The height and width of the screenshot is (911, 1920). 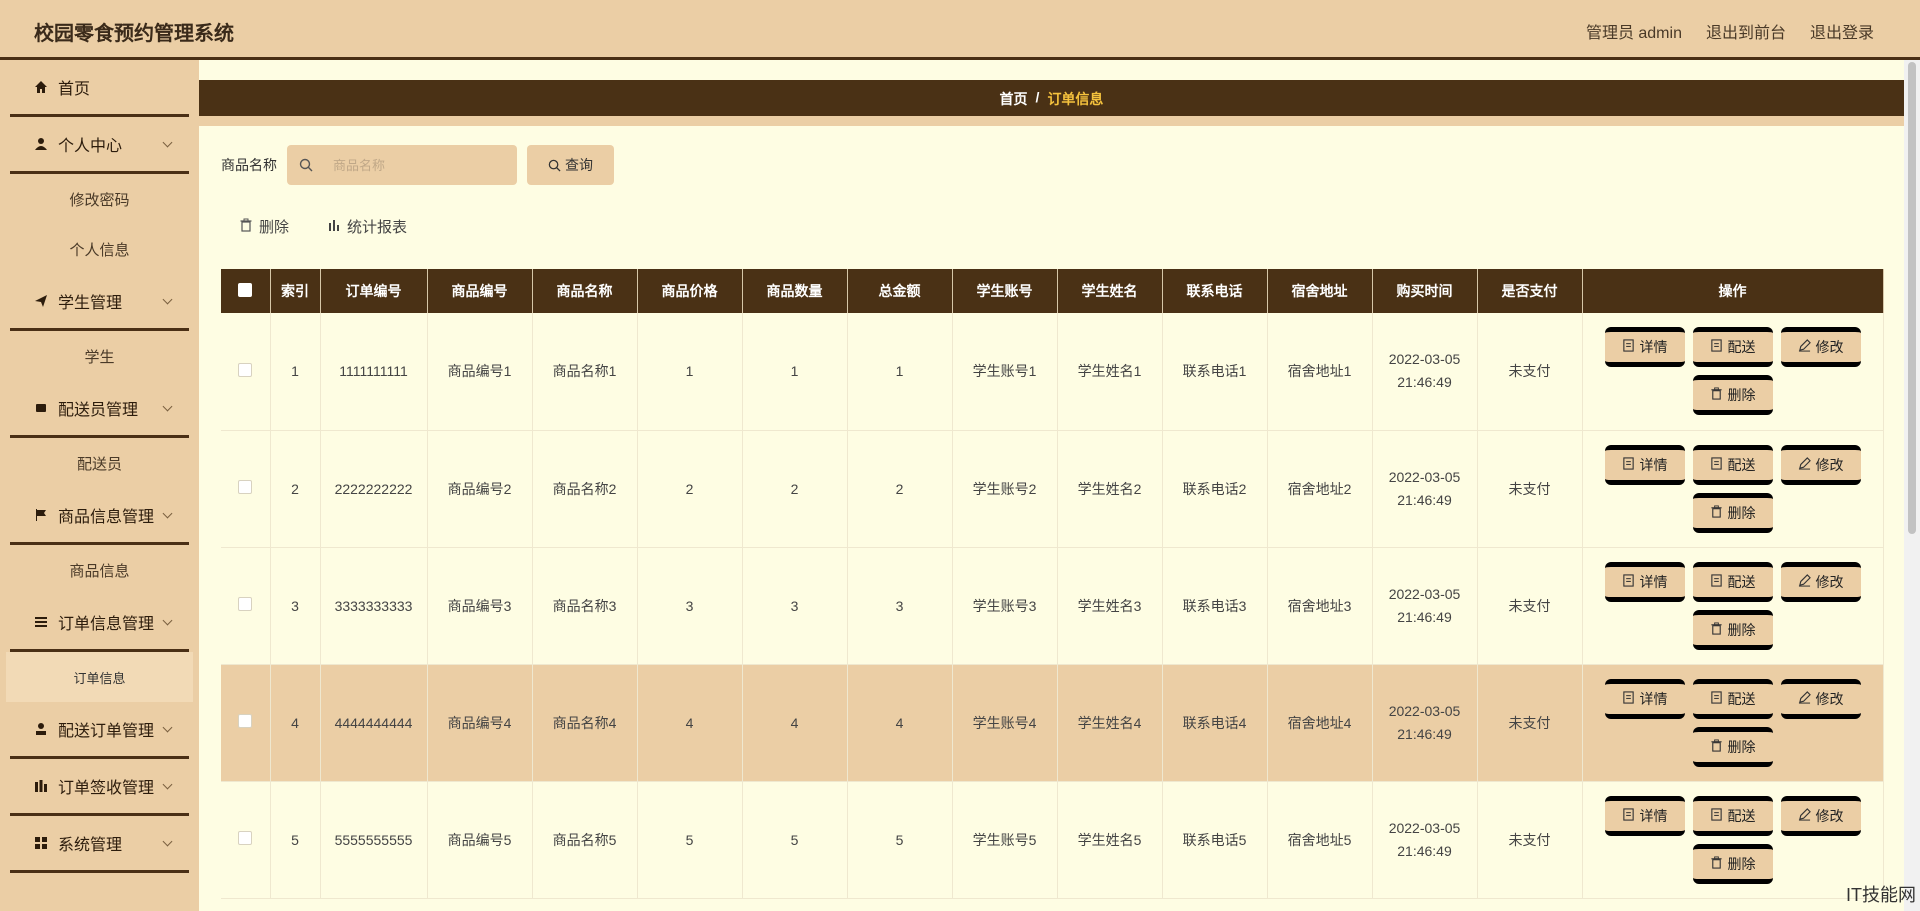 I want to click on cell-addr: 宿舍地址3, so click(x=1320, y=606).